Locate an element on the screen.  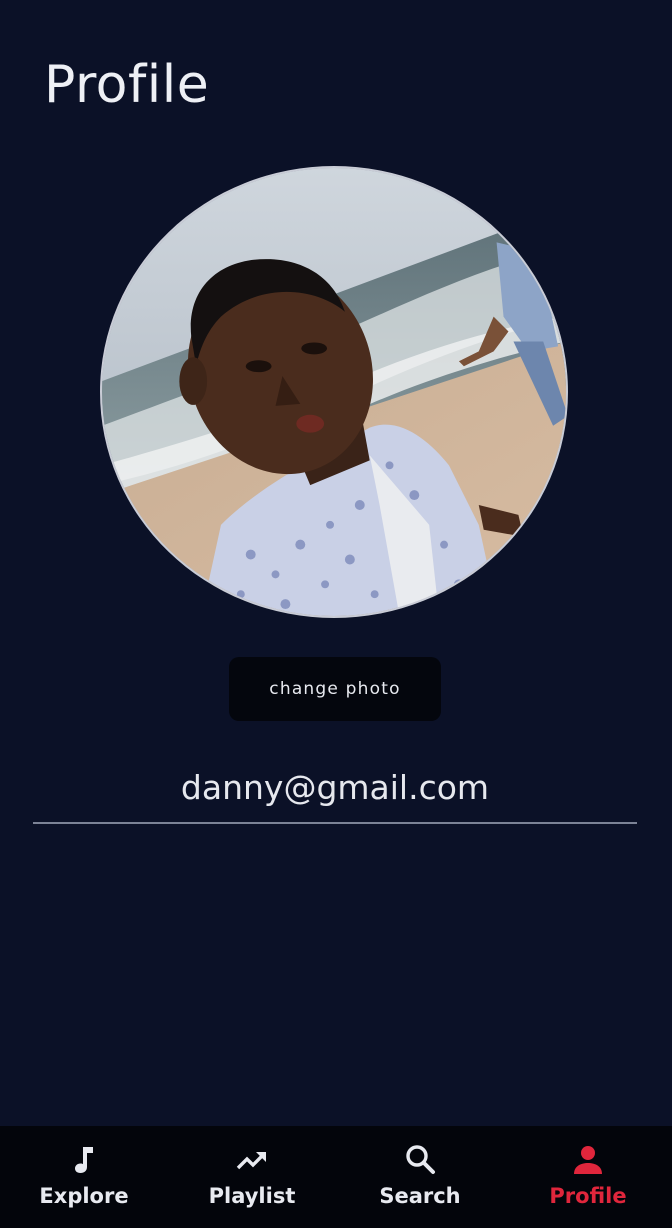
search-icon is located at coordinates (420, 1160).